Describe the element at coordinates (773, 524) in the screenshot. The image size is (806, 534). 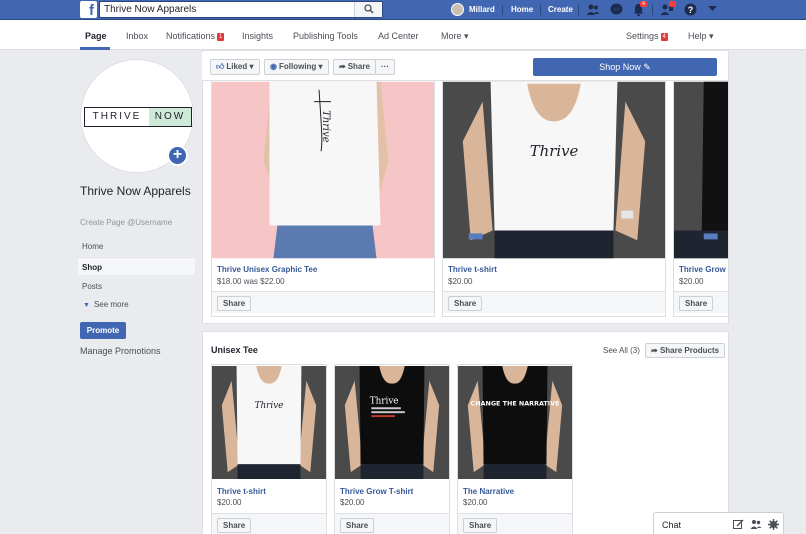
I see `gear-icon` at that location.